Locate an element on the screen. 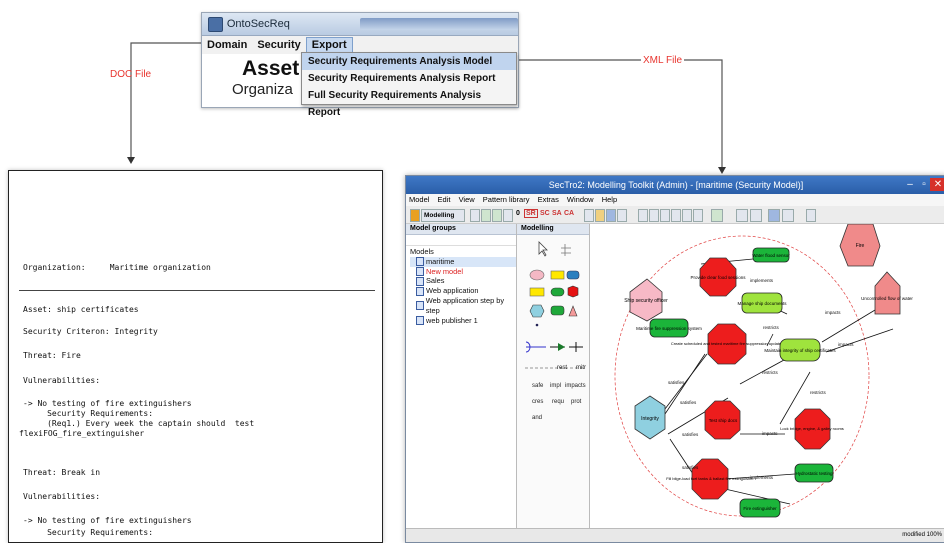 The image size is (944, 543). palette-label-requ: requ is located at coordinates (558, 402).